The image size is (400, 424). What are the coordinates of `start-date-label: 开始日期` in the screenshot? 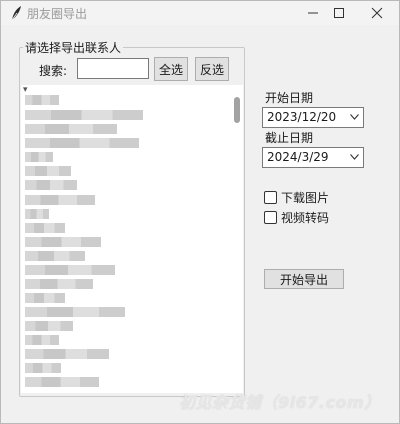 It's located at (289, 98).